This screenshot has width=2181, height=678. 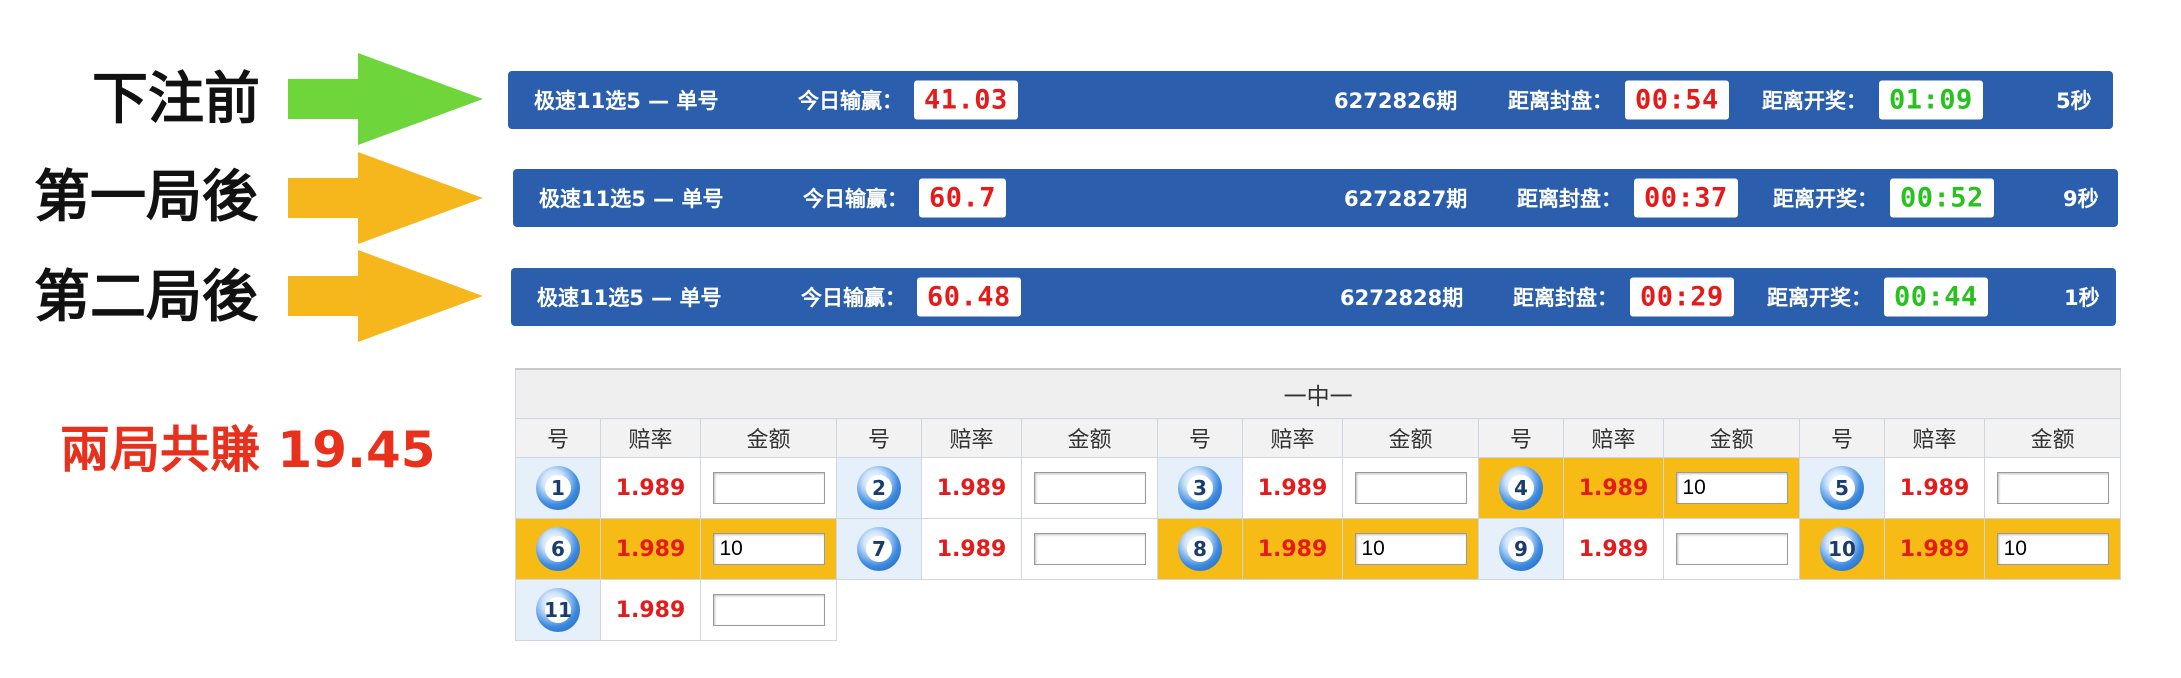 I want to click on number-cell: 1, so click(x=558, y=488).